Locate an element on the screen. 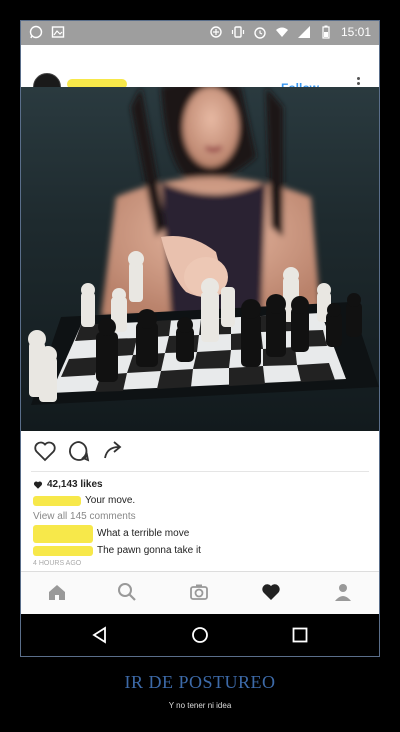 Image resolution: width=400 pixels, height=732 pixels. likes-count: 42,143 likes is located at coordinates (201, 485).